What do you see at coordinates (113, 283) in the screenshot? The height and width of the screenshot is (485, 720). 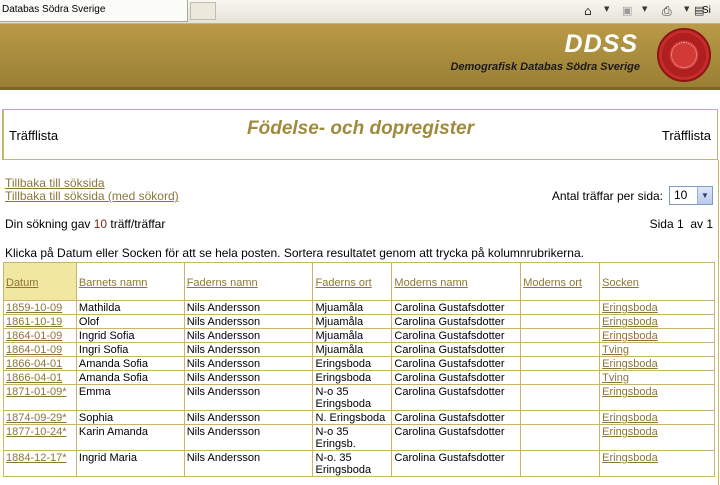 I see `sort-link-barnets-namn: Barnets namn` at bounding box center [113, 283].